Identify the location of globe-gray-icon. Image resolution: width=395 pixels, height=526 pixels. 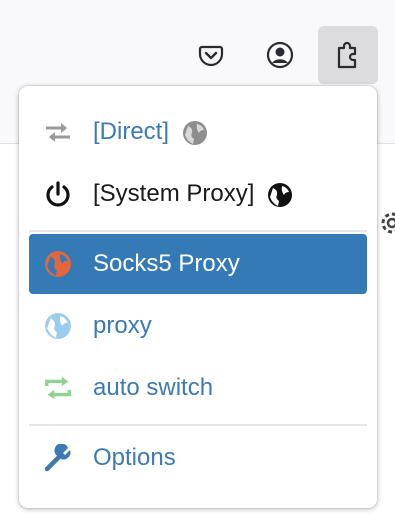
(195, 133).